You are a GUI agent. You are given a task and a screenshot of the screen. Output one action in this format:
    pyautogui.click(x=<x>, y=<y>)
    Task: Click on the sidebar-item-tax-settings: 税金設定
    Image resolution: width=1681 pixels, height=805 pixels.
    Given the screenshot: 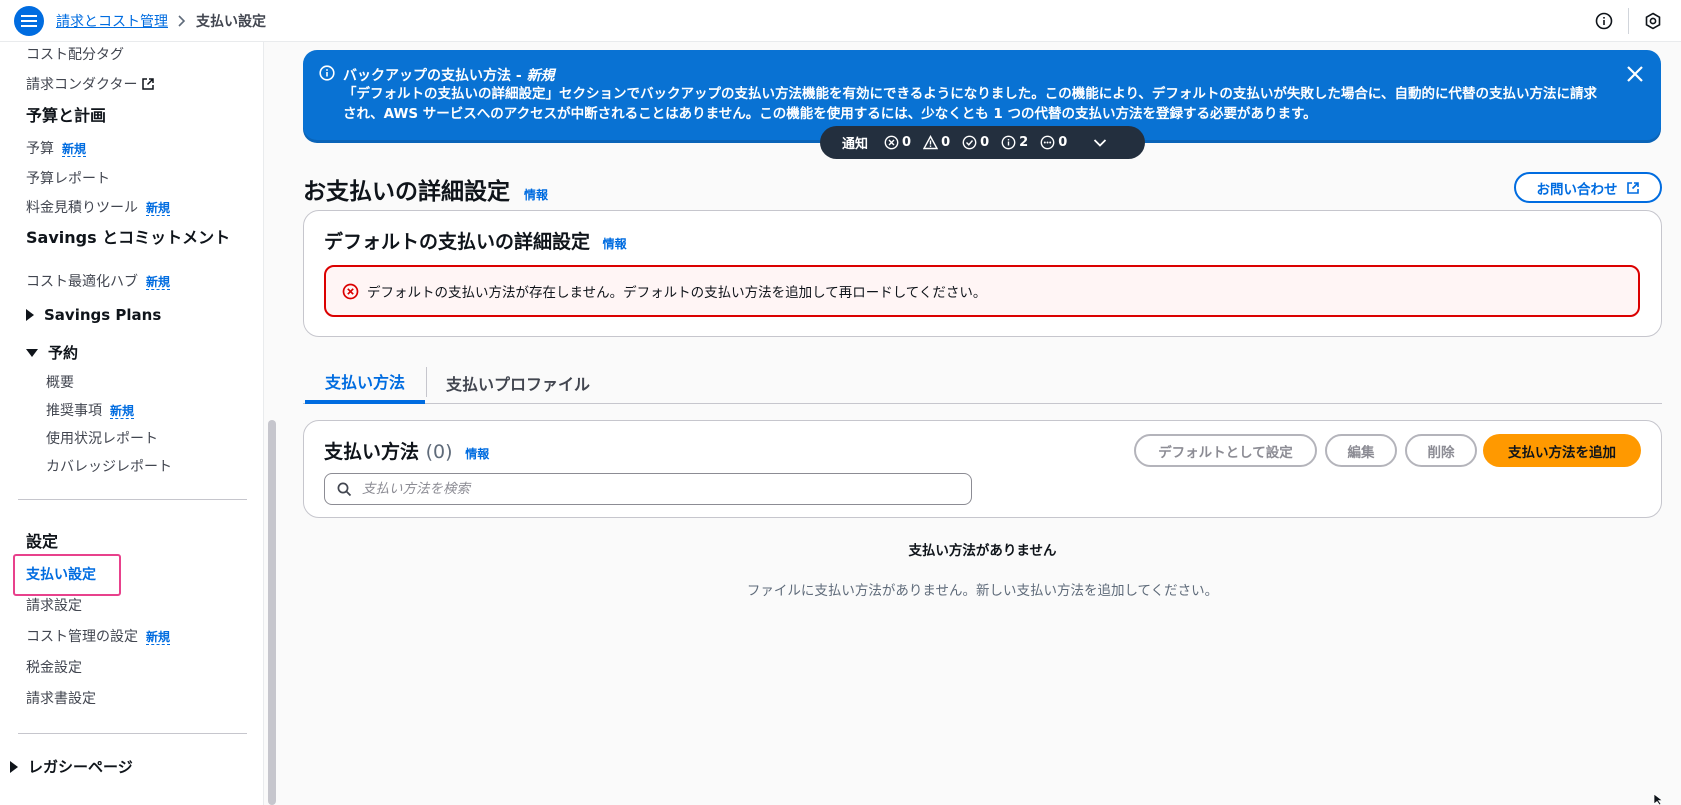 What is the action you would take?
    pyautogui.click(x=54, y=667)
    